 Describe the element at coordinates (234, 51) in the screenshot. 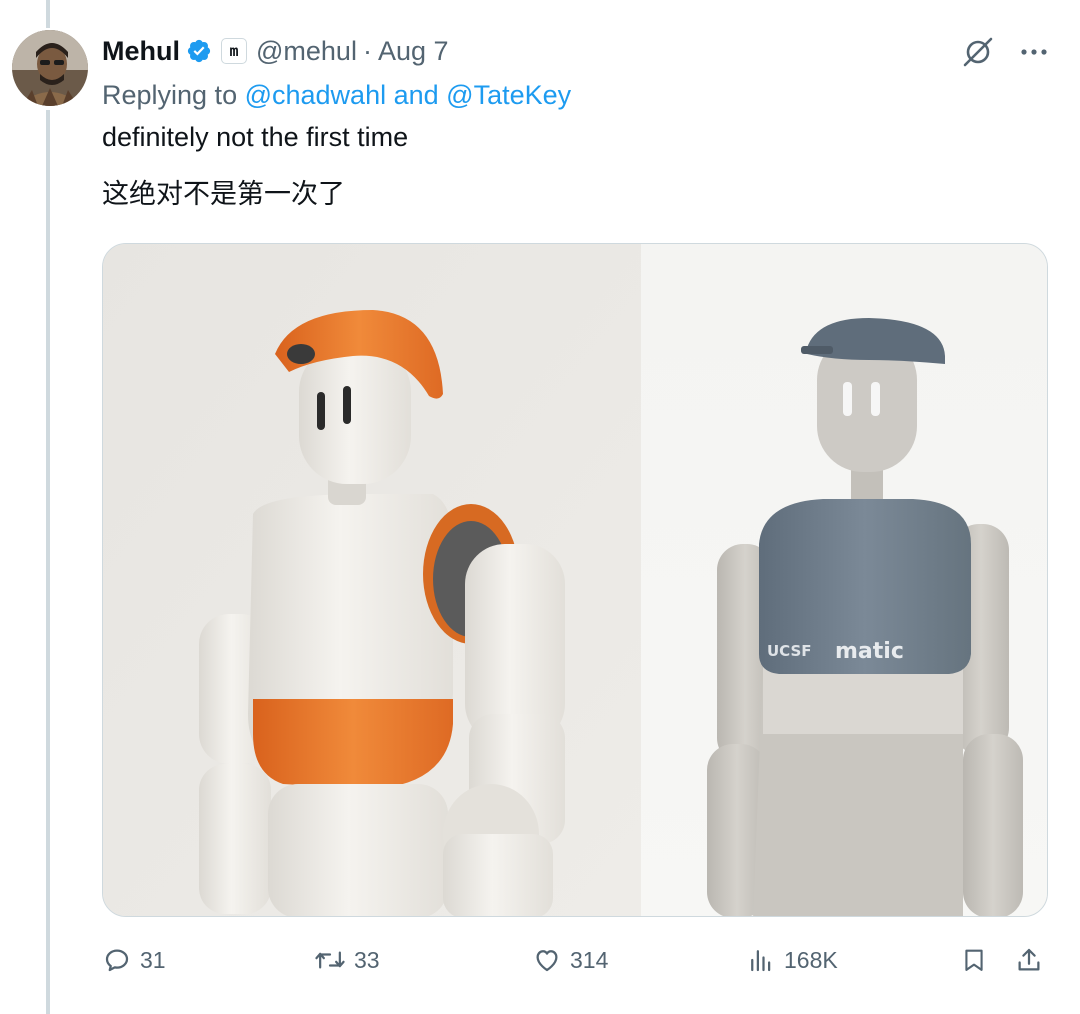

I see `affiliation-badge: m` at that location.